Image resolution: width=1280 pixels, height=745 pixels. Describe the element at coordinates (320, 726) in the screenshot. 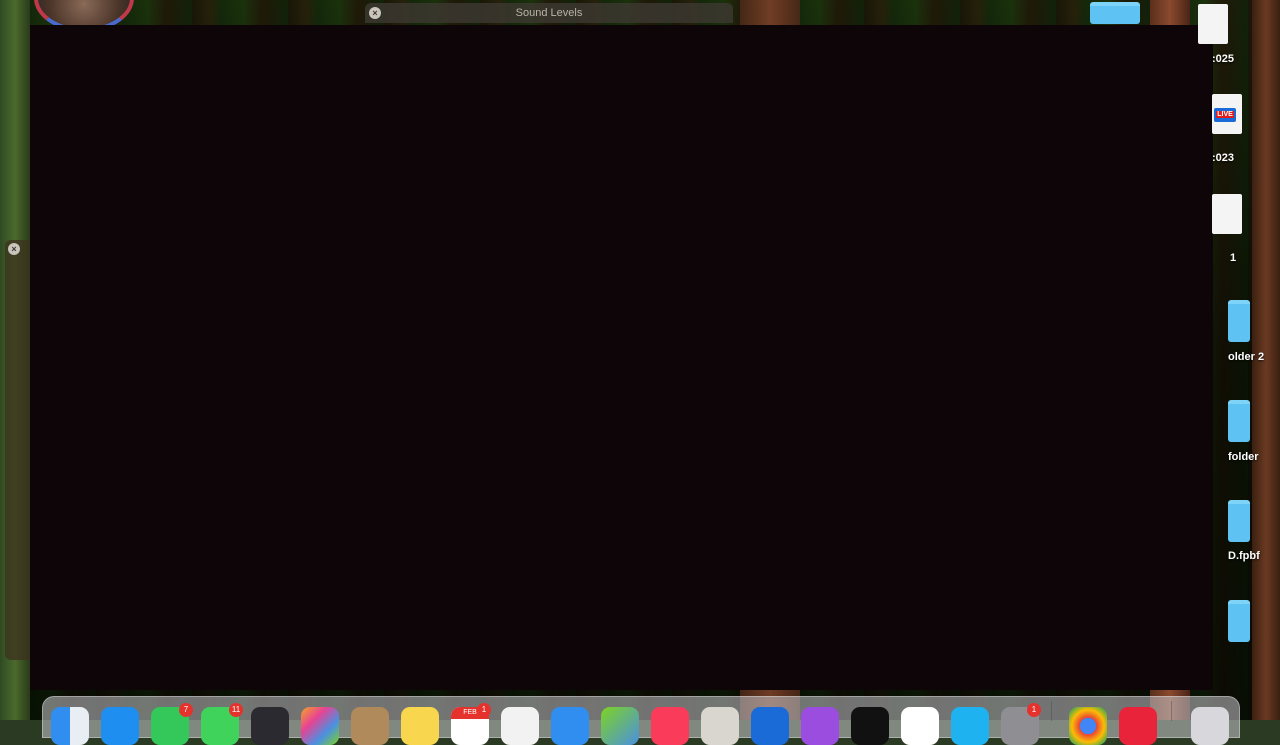

I see `photos-icon` at that location.